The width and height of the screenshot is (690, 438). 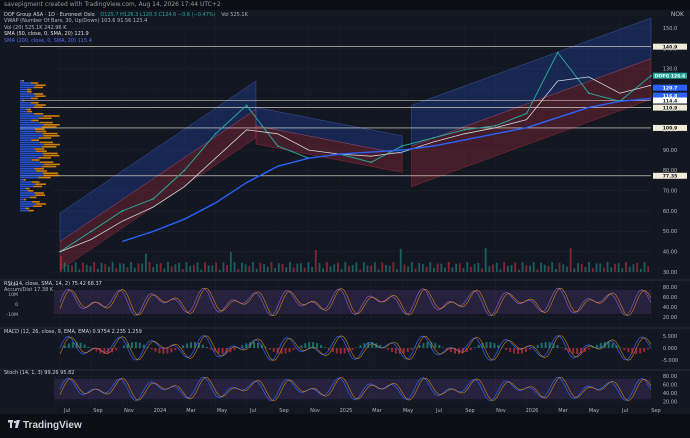 I want to click on rsi-tick-label: 20.00, so click(x=670, y=318).